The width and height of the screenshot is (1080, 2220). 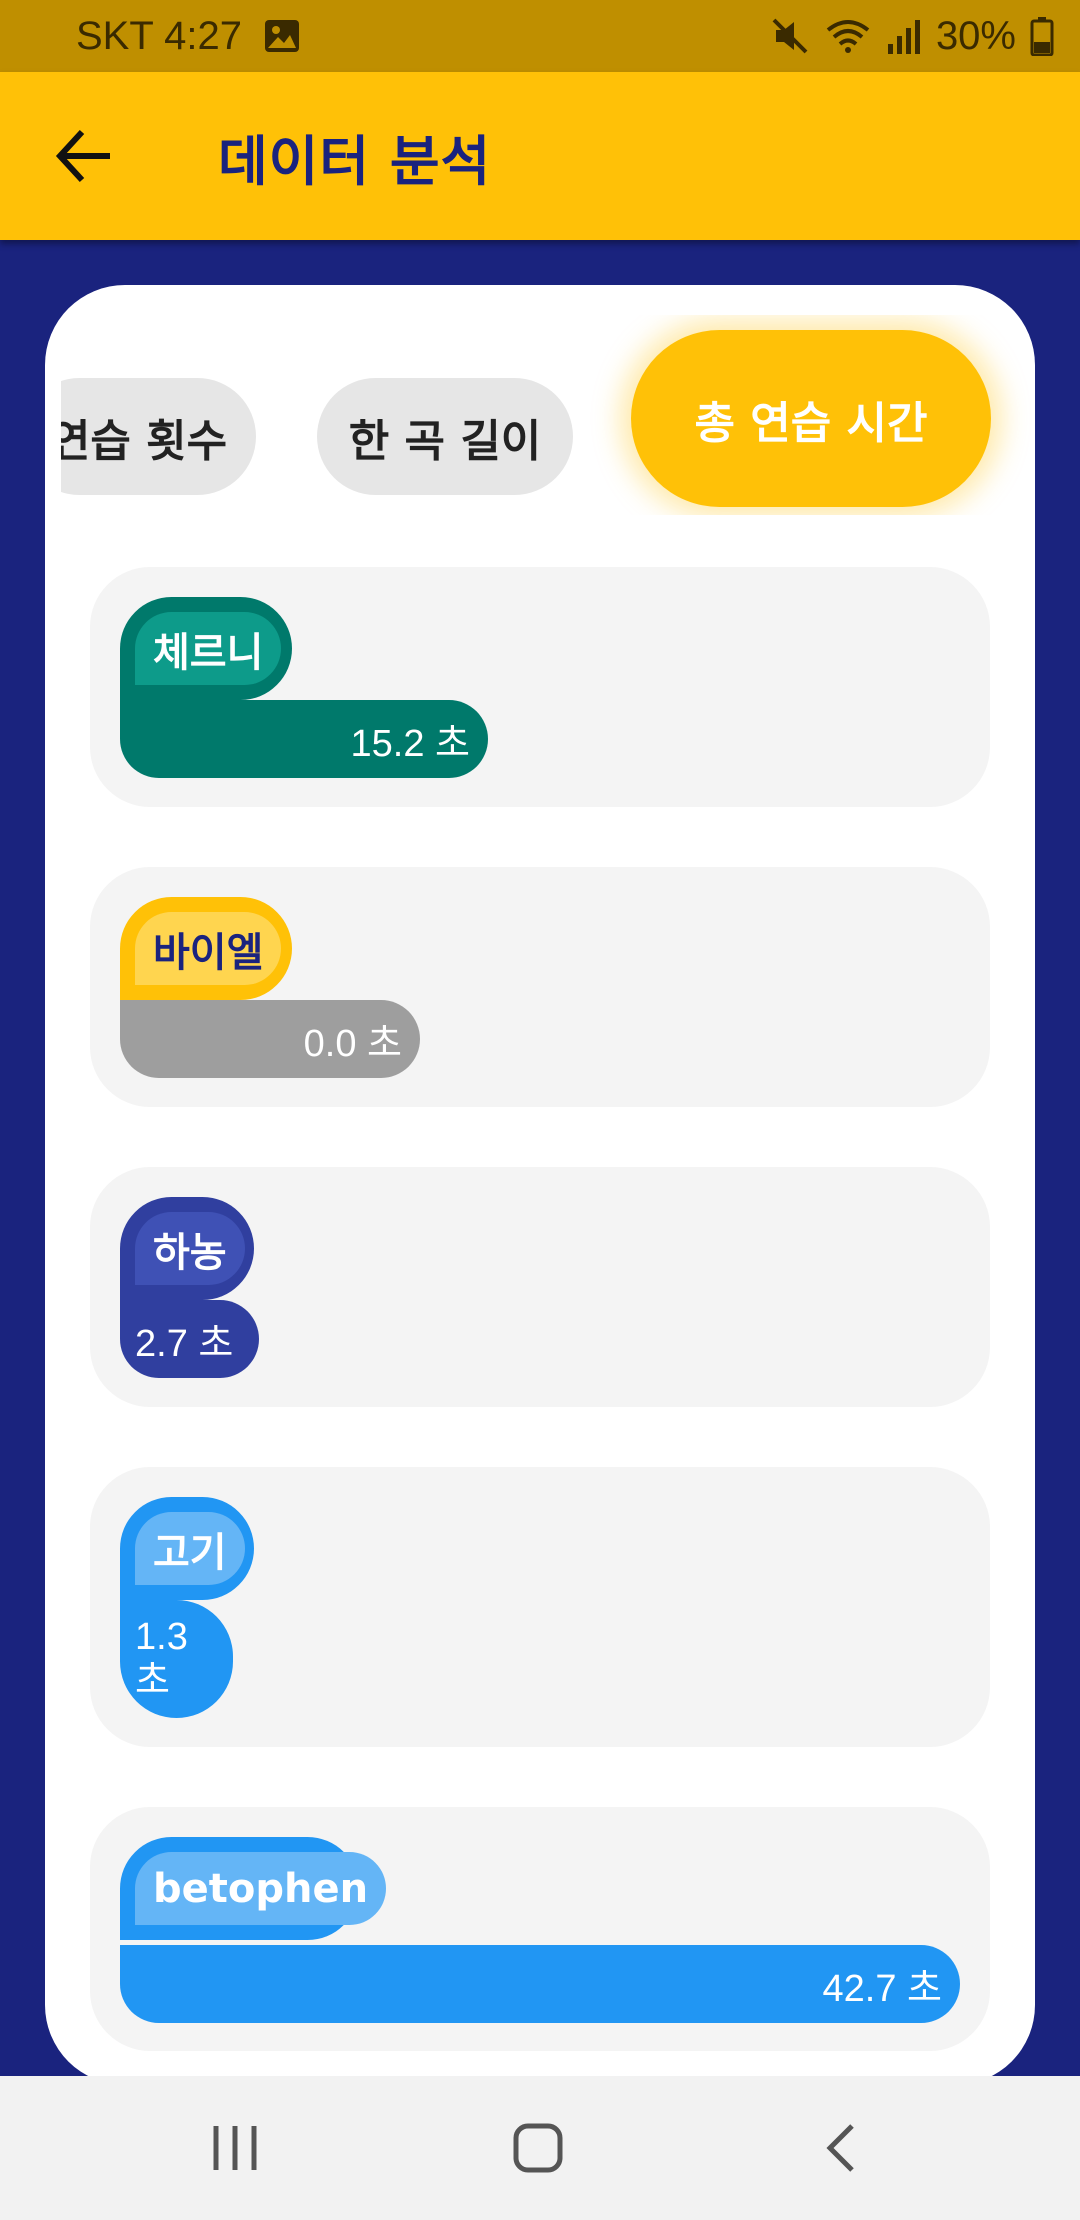 What do you see at coordinates (540, 156) in the screenshot?
I see `app-bar: 데이터 분석` at bounding box center [540, 156].